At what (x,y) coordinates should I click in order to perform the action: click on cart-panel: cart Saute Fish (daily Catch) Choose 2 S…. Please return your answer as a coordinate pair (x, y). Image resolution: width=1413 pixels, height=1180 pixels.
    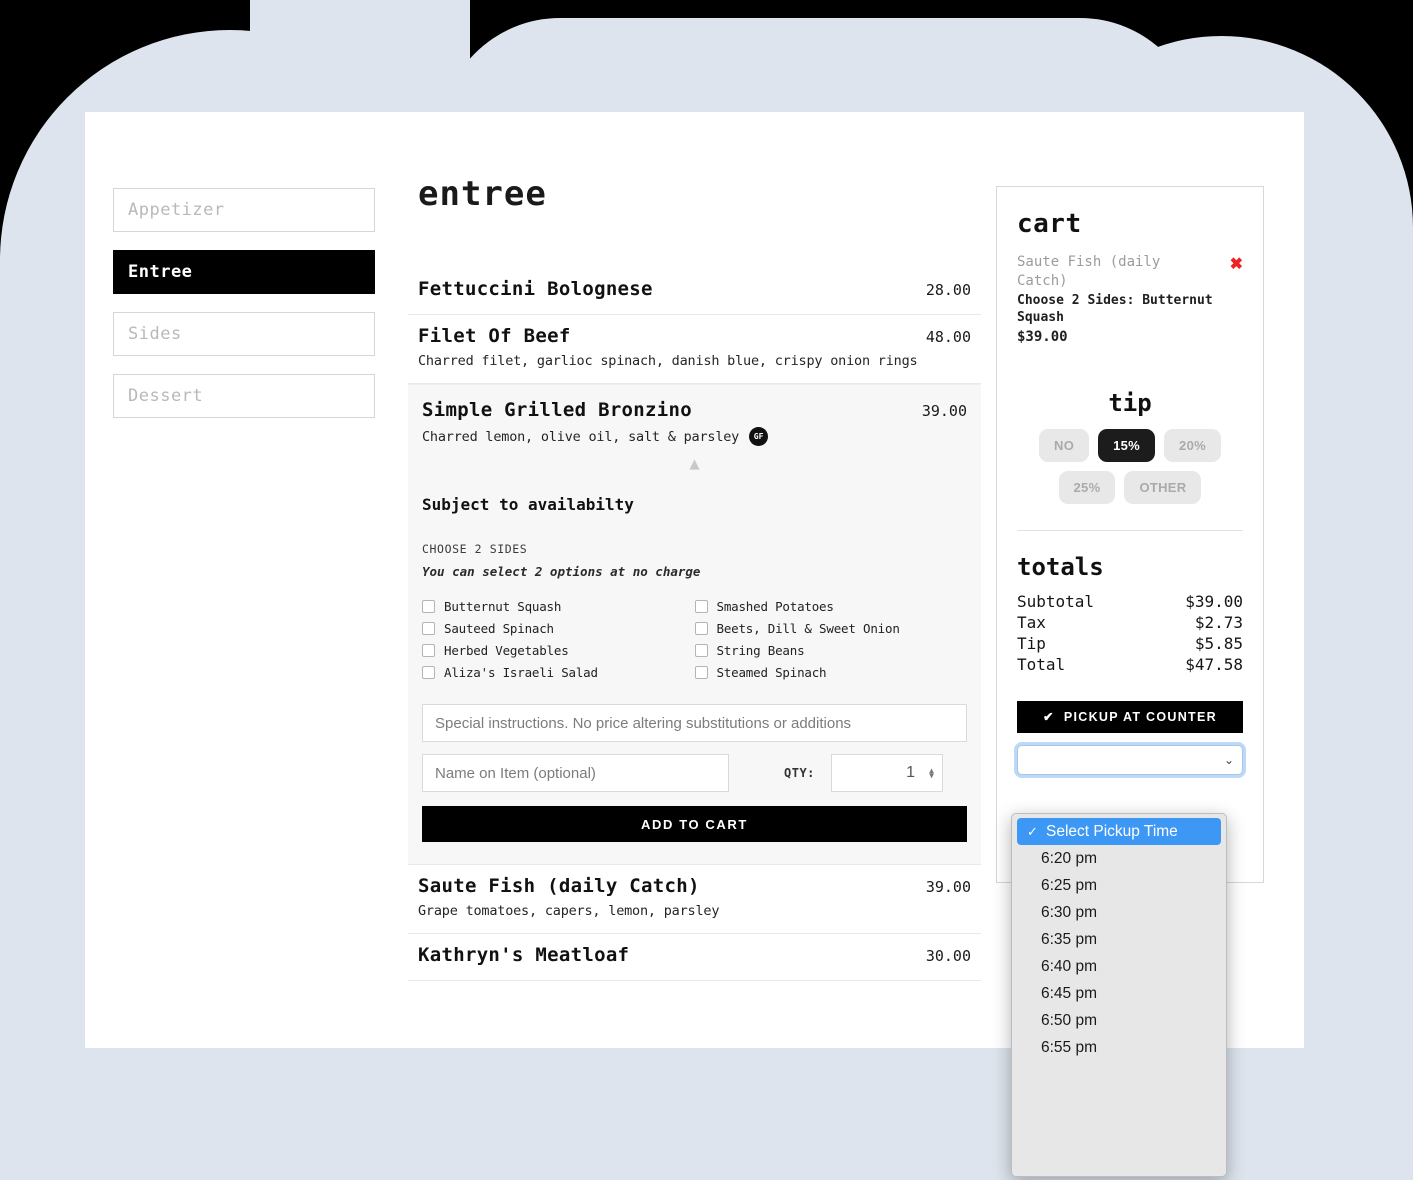
    Looking at the image, I should click on (1130, 534).